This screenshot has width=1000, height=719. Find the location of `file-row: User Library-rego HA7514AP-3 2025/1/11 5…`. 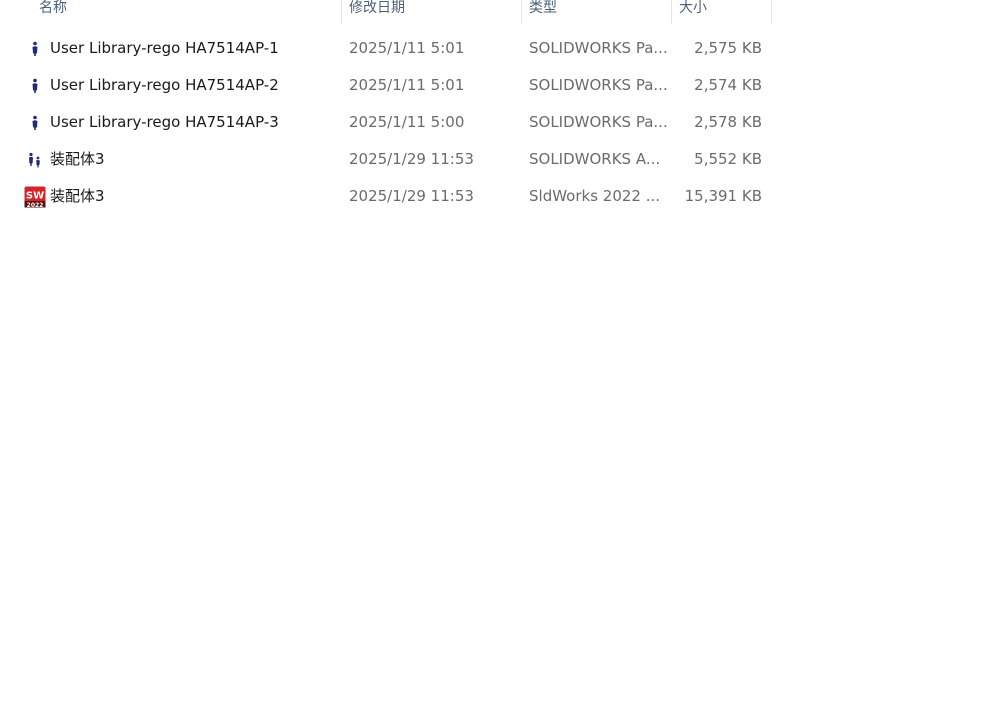

file-row: User Library-rego HA7514AP-3 2025/1/11 5… is located at coordinates (386, 122).